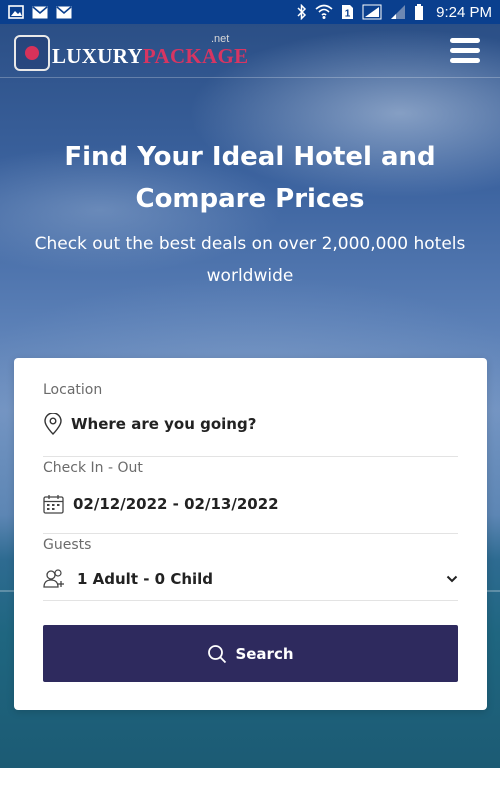 The width and height of the screenshot is (500, 800). Describe the element at coordinates (264, 653) in the screenshot. I see `search-button-label: Search` at that location.